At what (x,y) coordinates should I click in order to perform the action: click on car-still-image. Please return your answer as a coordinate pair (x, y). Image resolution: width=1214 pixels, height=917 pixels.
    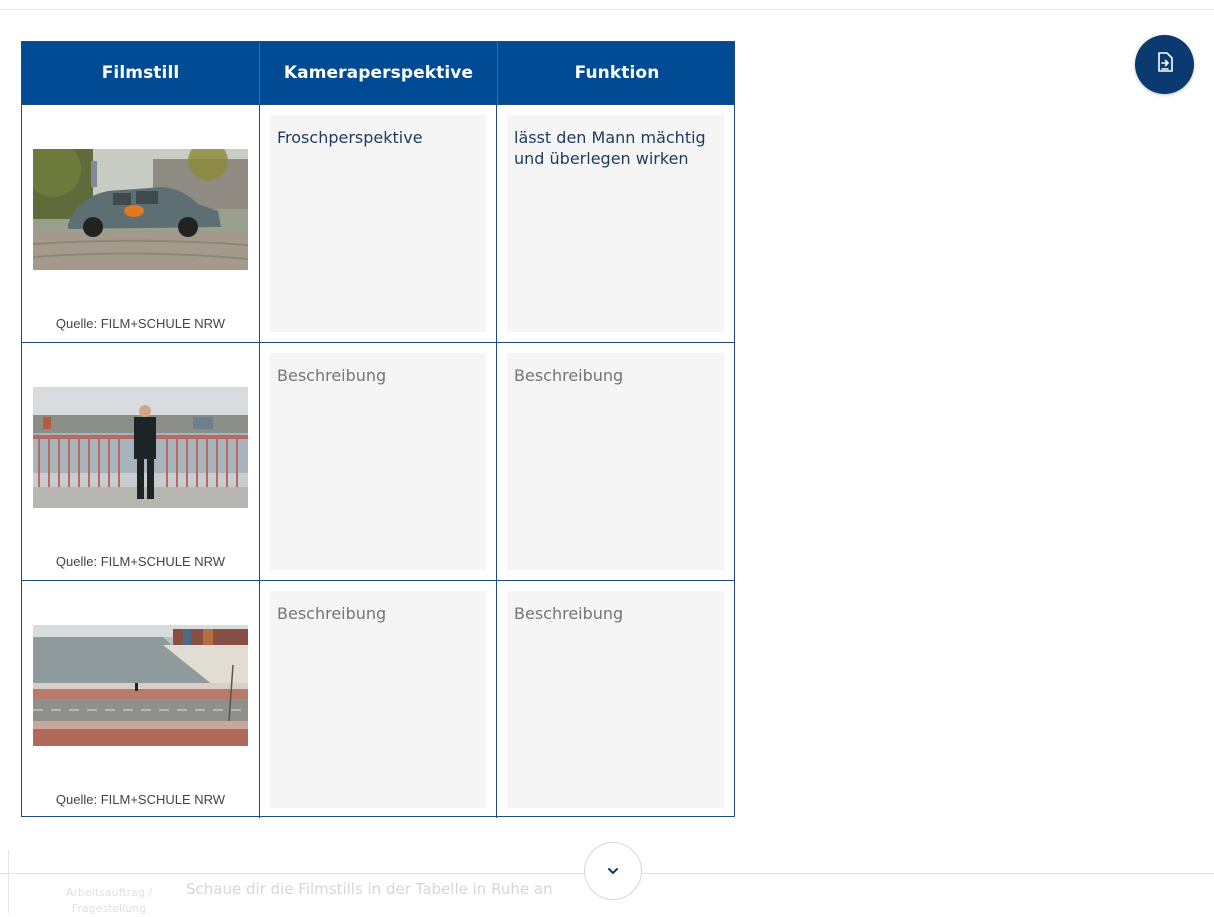
    Looking at the image, I should click on (140, 209).